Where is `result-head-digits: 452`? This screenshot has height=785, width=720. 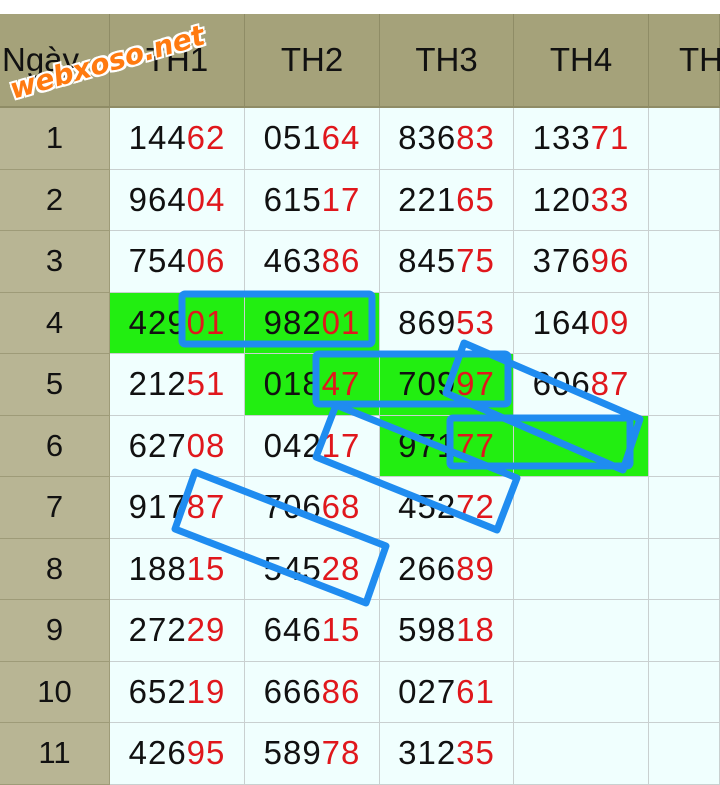
result-head-digits: 452 is located at coordinates (427, 507).